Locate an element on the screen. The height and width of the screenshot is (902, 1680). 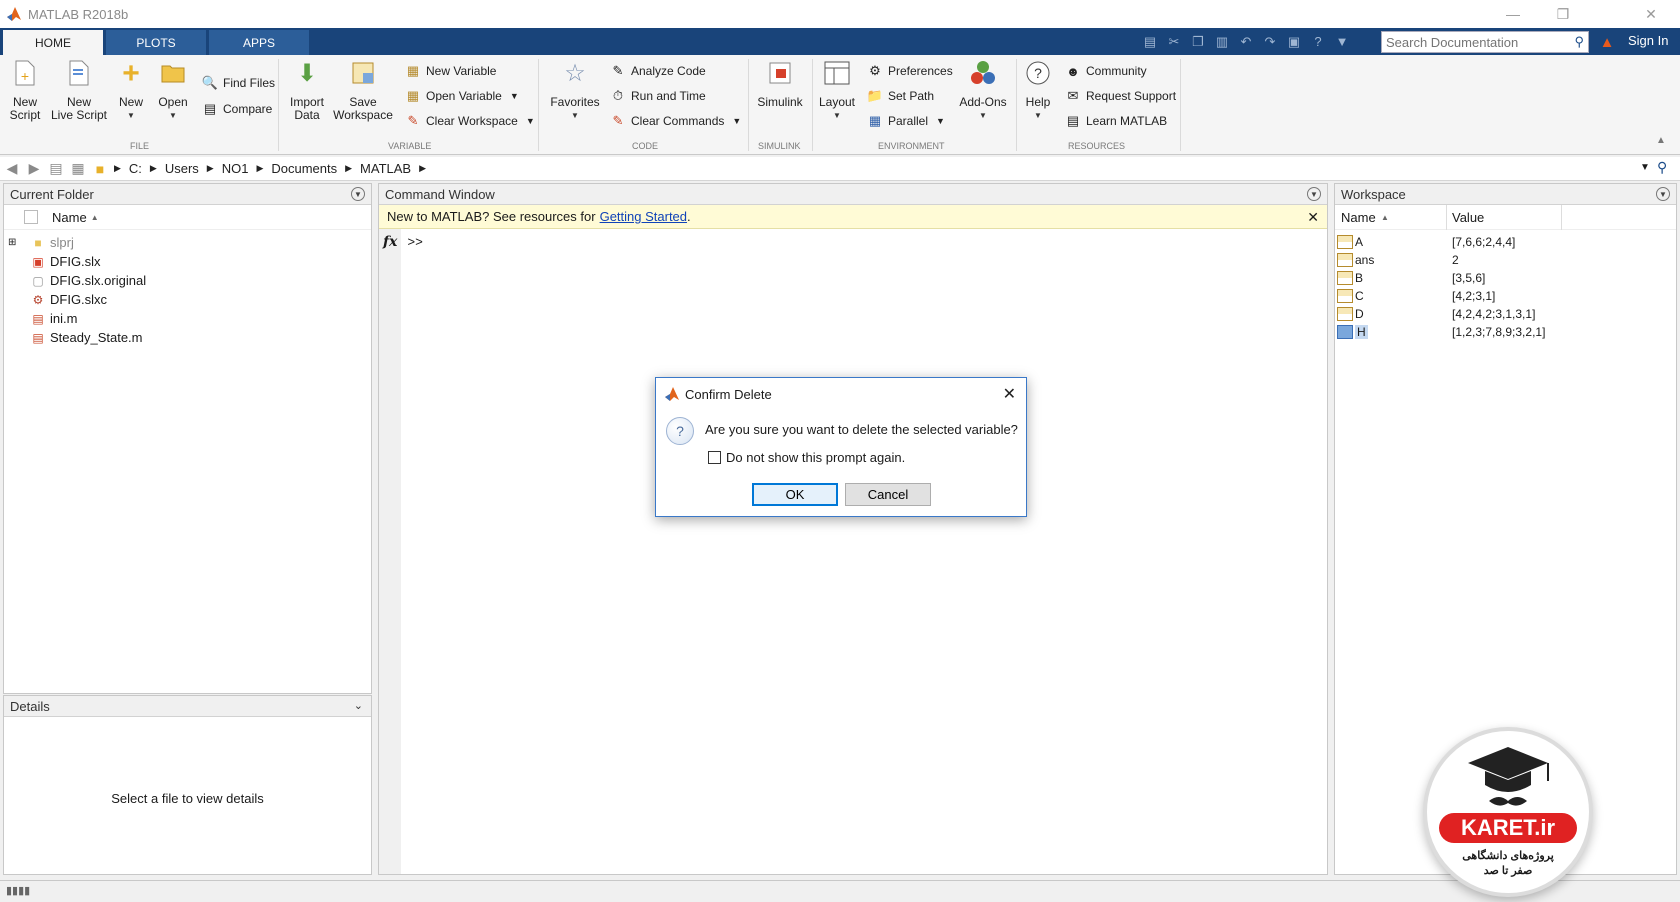
add-ons-button: Add-Ons ▼ is located at coordinates (983, 90).